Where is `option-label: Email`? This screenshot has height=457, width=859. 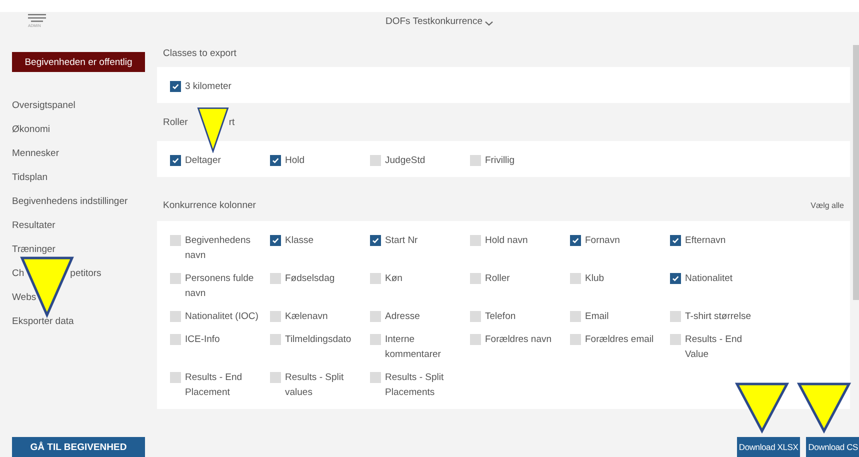
option-label: Email is located at coordinates (597, 317).